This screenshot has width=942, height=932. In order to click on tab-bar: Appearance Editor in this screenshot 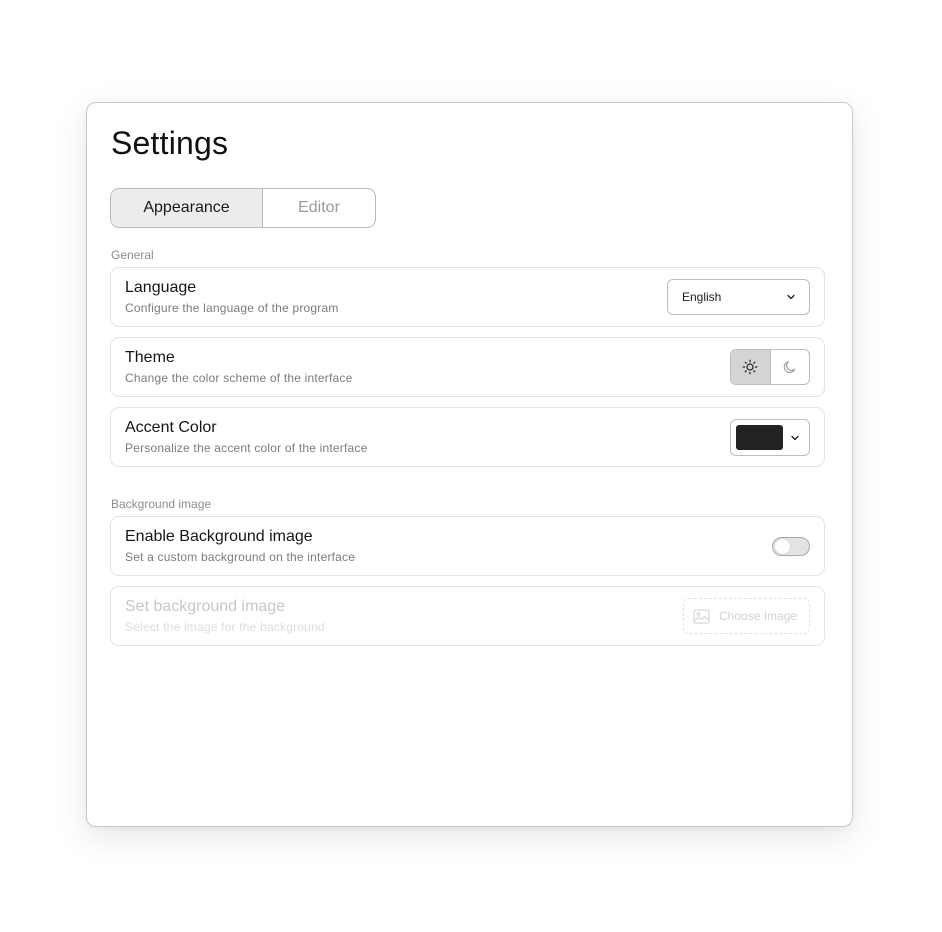, I will do `click(243, 208)`.